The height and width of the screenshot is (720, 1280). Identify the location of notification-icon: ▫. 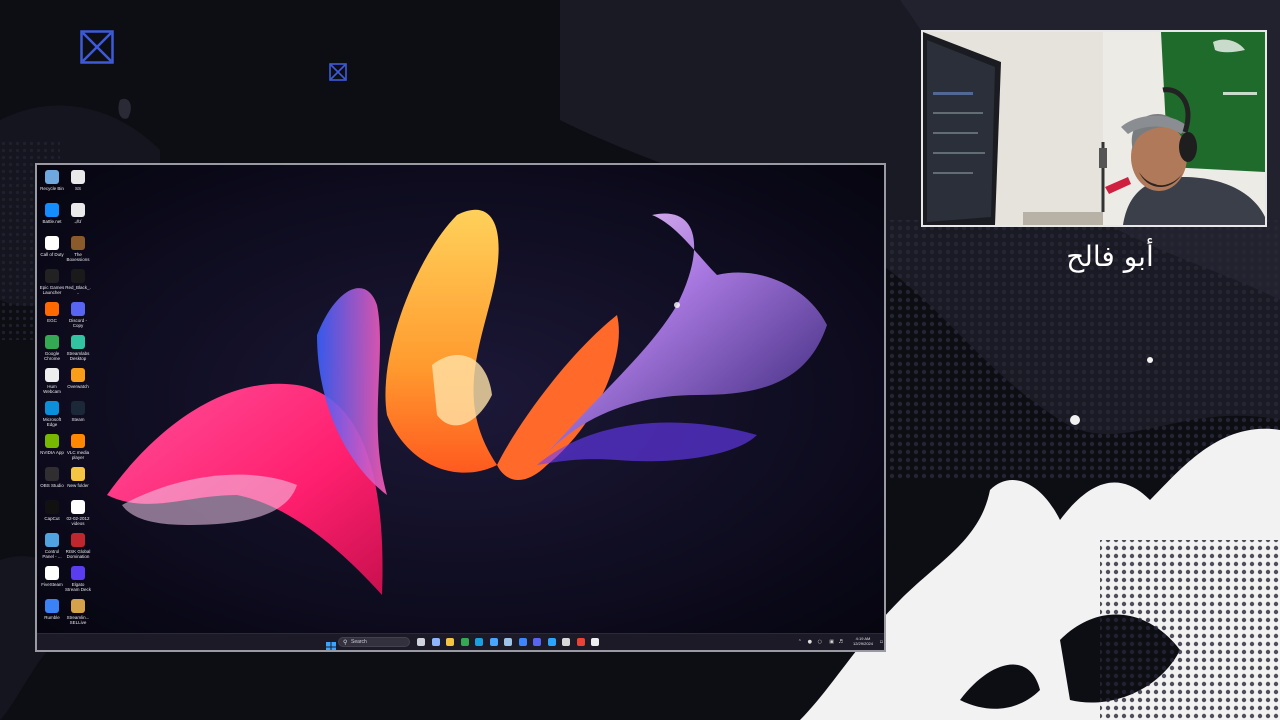
(881, 642).